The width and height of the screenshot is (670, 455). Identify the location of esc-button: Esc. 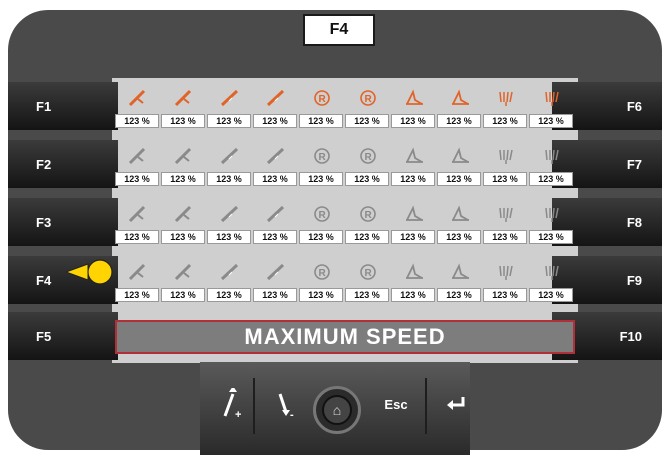
(396, 404).